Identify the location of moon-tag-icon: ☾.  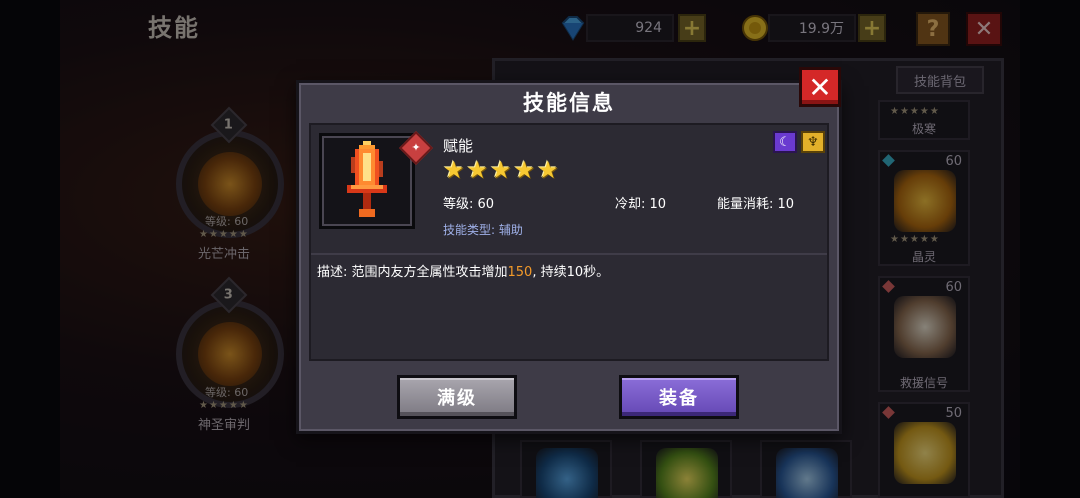
(785, 142).